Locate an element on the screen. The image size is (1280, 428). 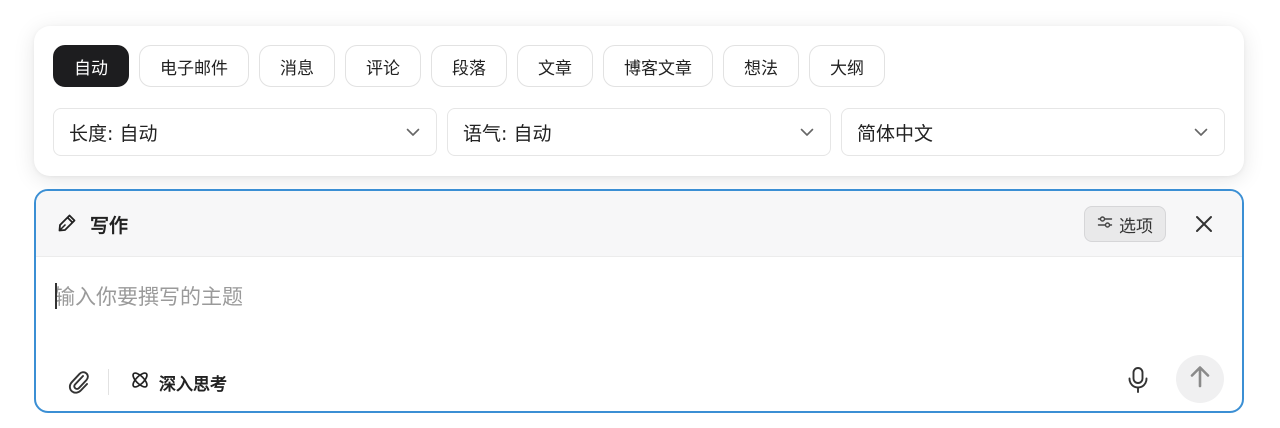
paperclip-icon is located at coordinates (79, 386).